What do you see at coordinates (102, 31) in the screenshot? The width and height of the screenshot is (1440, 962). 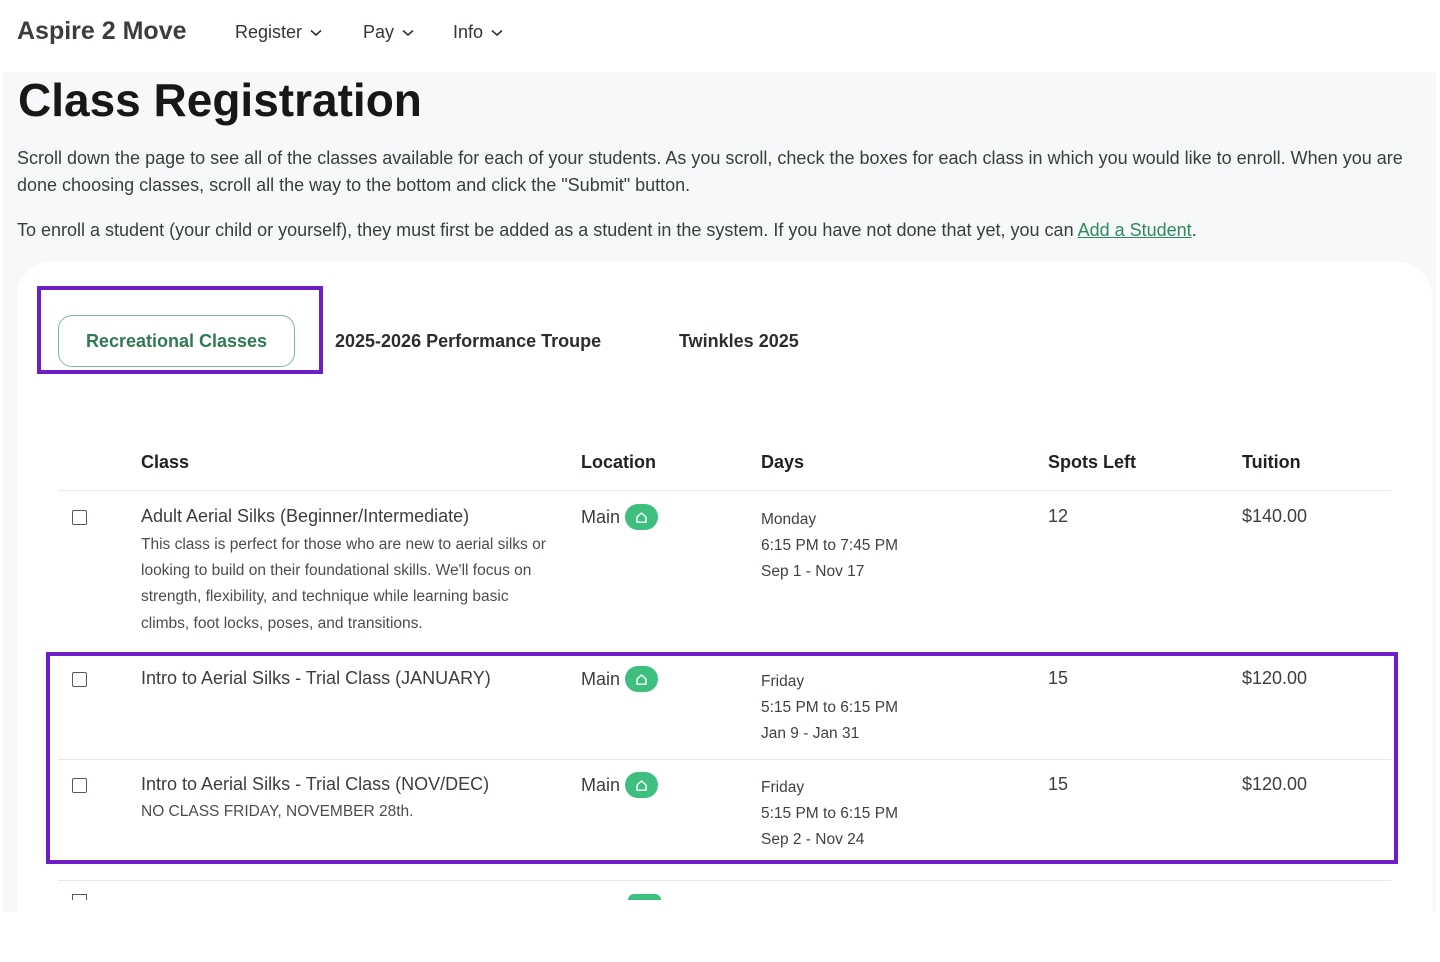 I see `brand-logo-text: Aspire 2 Move` at bounding box center [102, 31].